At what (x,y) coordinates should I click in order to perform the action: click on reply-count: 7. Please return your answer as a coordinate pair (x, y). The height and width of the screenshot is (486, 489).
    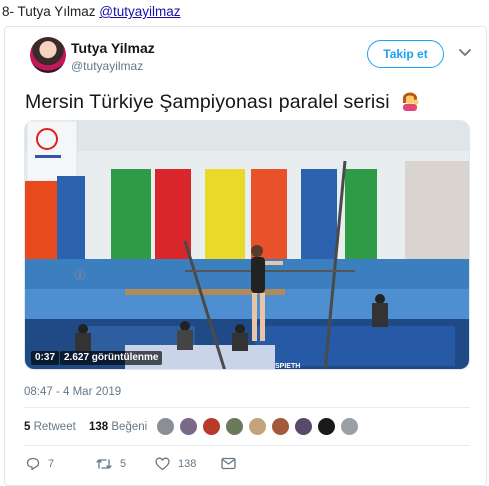
    Looking at the image, I should click on (51, 464).